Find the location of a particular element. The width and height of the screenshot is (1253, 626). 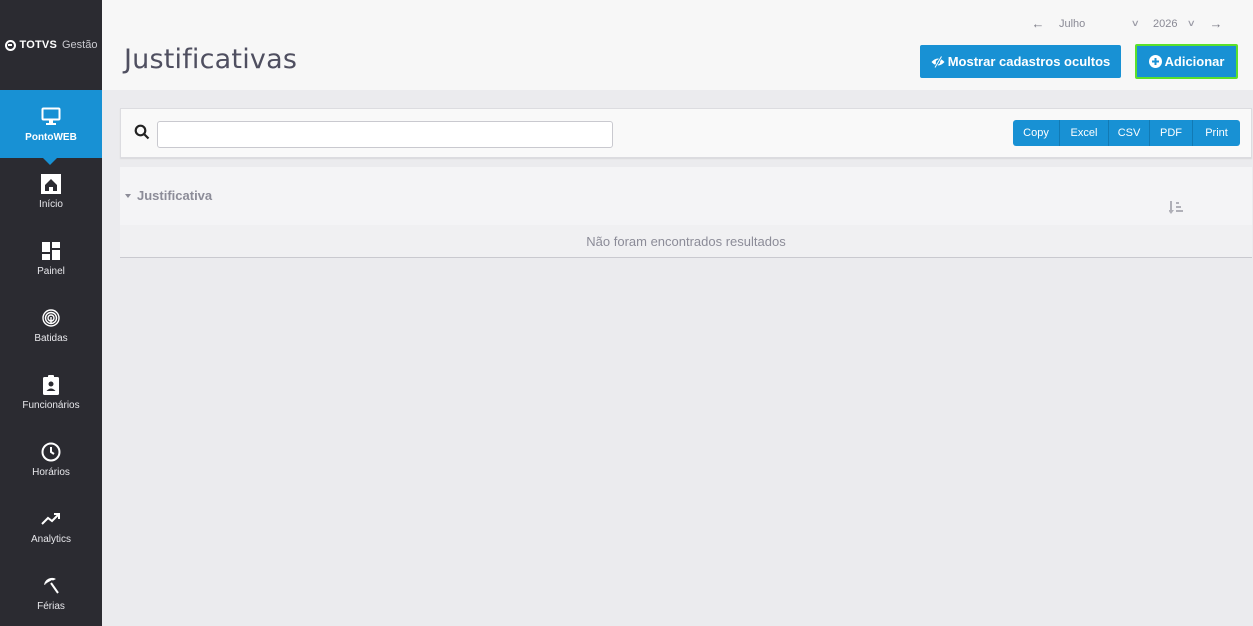

sidebar-item-painel: Painel is located at coordinates (51, 258).